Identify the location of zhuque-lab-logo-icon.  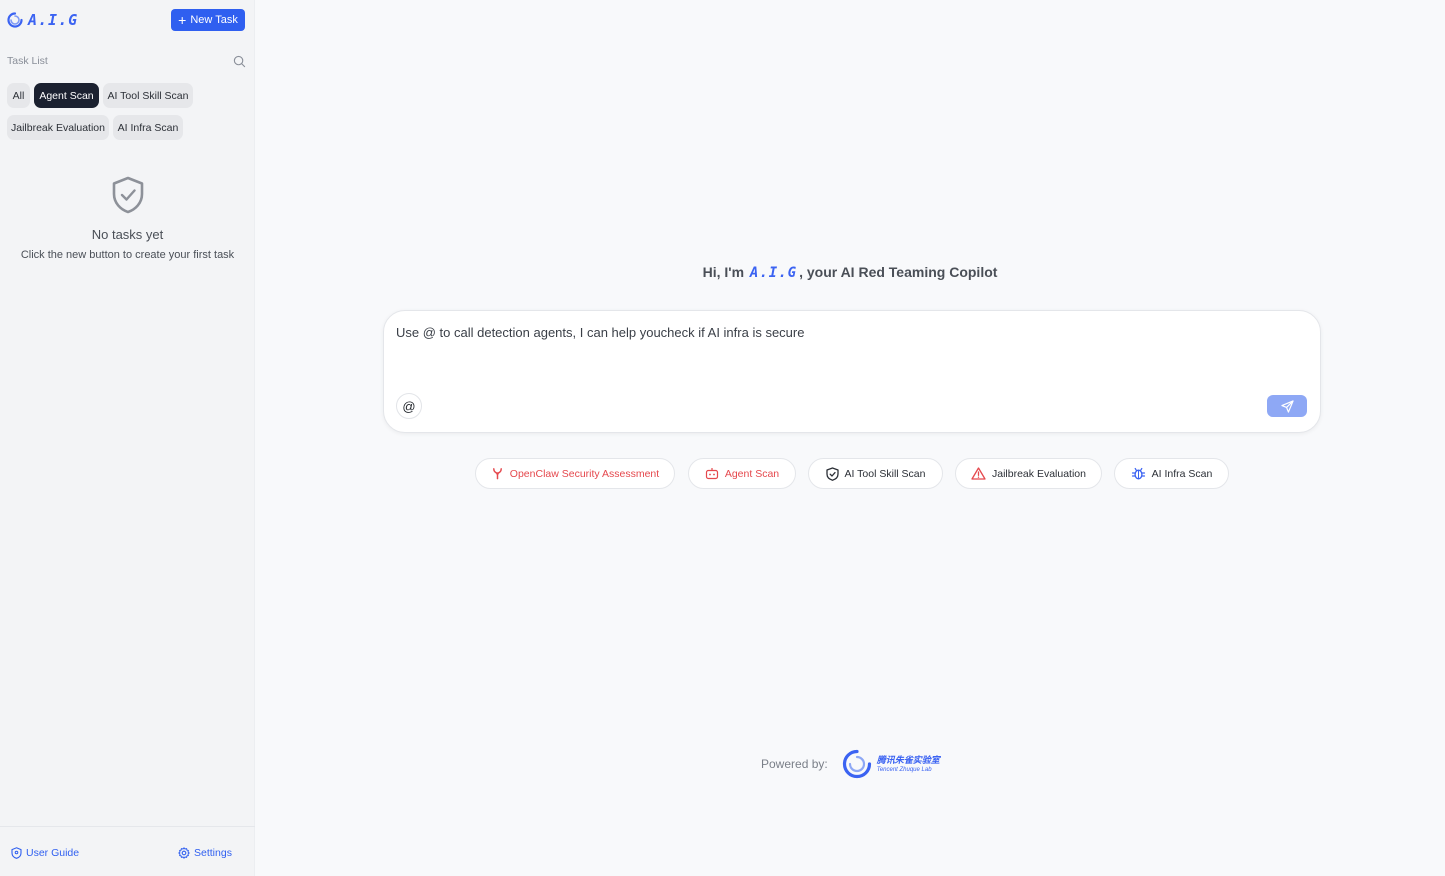
(856, 764).